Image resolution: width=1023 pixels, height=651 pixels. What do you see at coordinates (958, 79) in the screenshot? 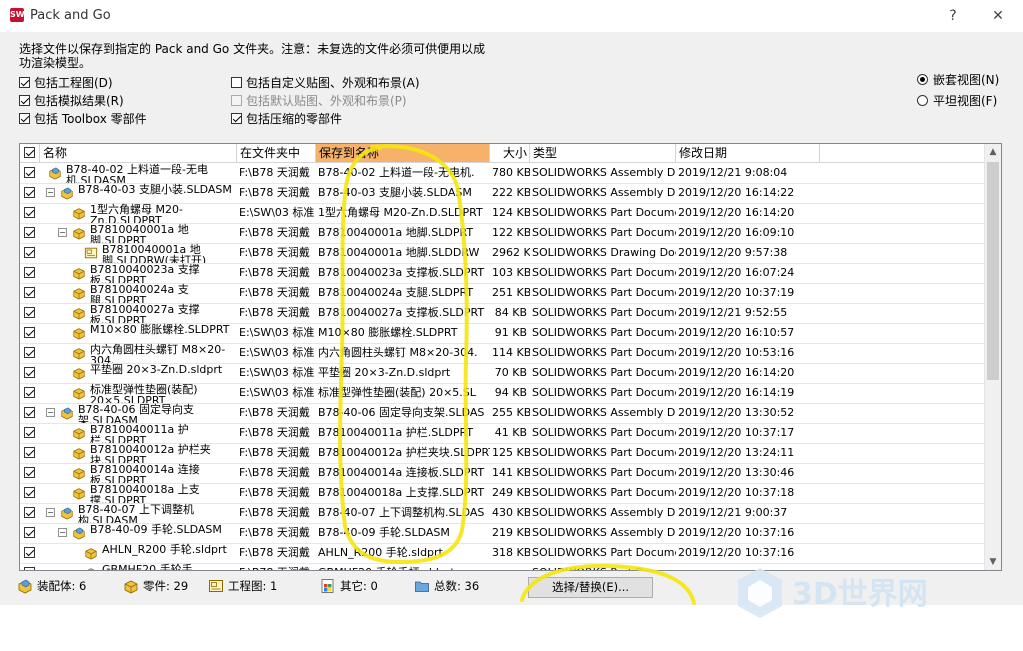
I see `nested-view-option: 嵌套视图(N)` at bounding box center [958, 79].